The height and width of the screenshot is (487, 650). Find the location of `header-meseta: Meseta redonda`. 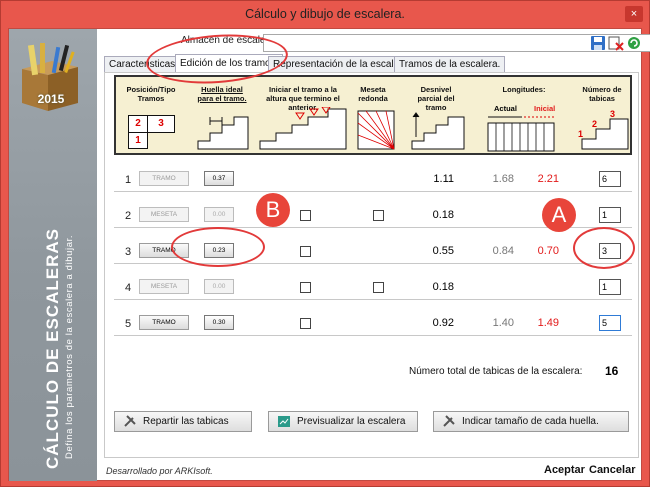

header-meseta: Meseta redonda is located at coordinates (373, 94).